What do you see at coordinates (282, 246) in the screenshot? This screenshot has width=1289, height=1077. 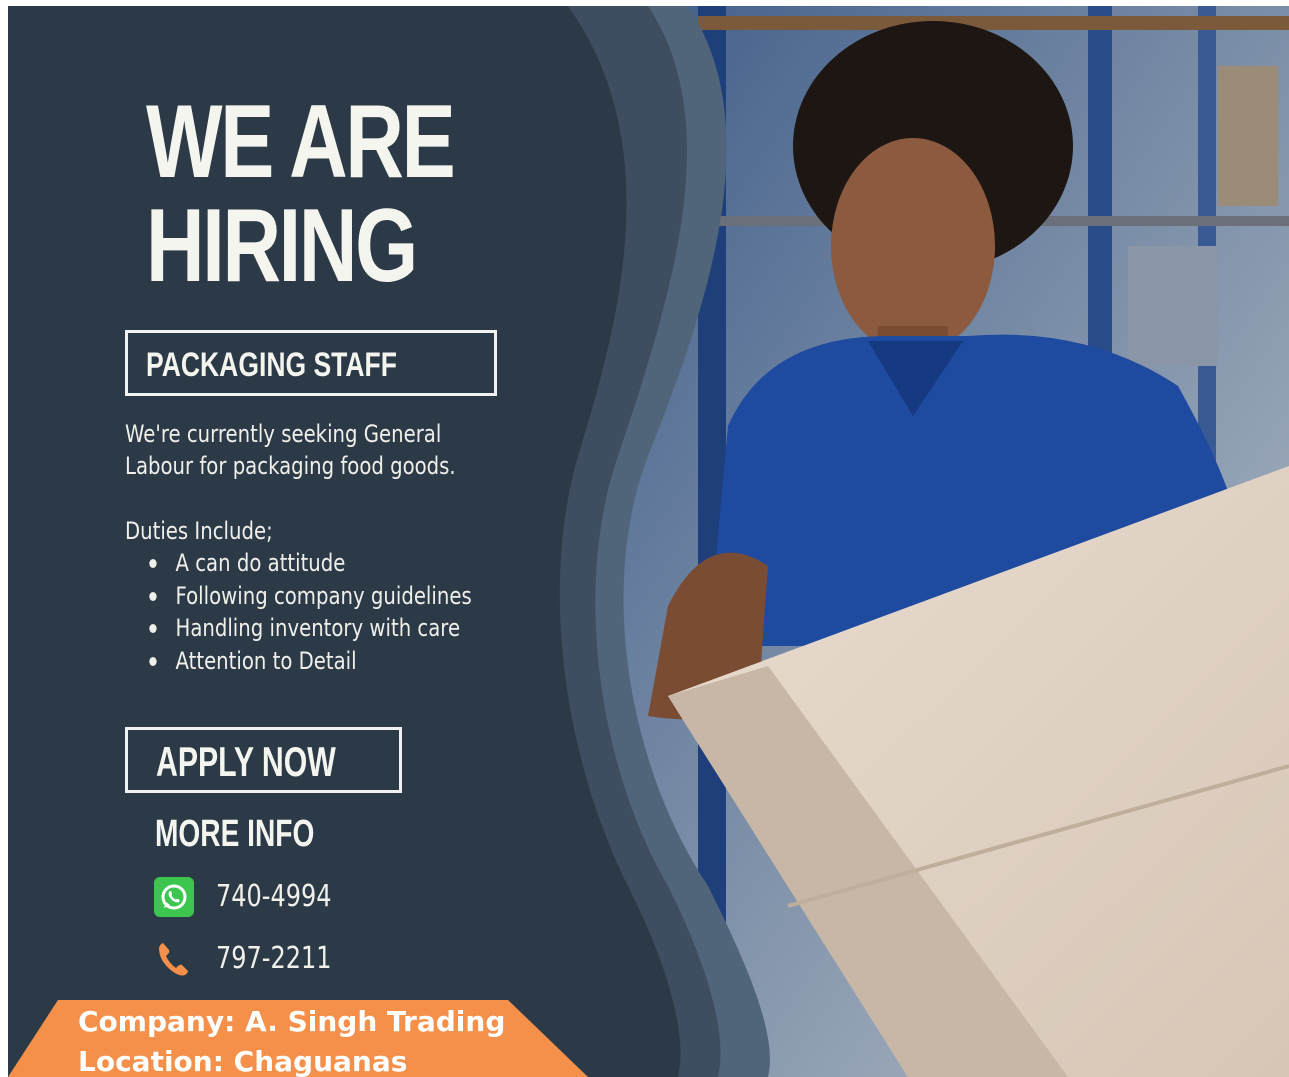 I see `headline-line-2: HIRING` at bounding box center [282, 246].